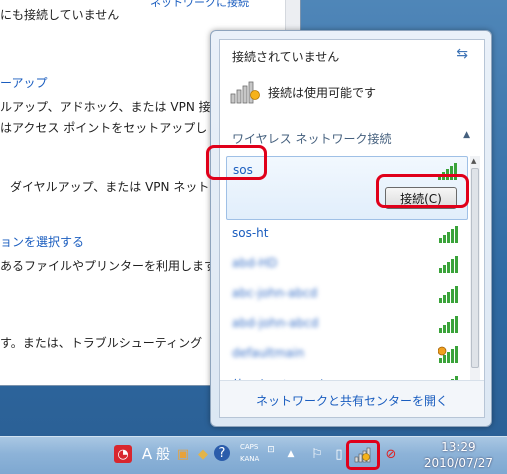  What do you see at coordinates (291, 454) in the screenshot?
I see `show-hidden-icons: ▲` at bounding box center [291, 454].